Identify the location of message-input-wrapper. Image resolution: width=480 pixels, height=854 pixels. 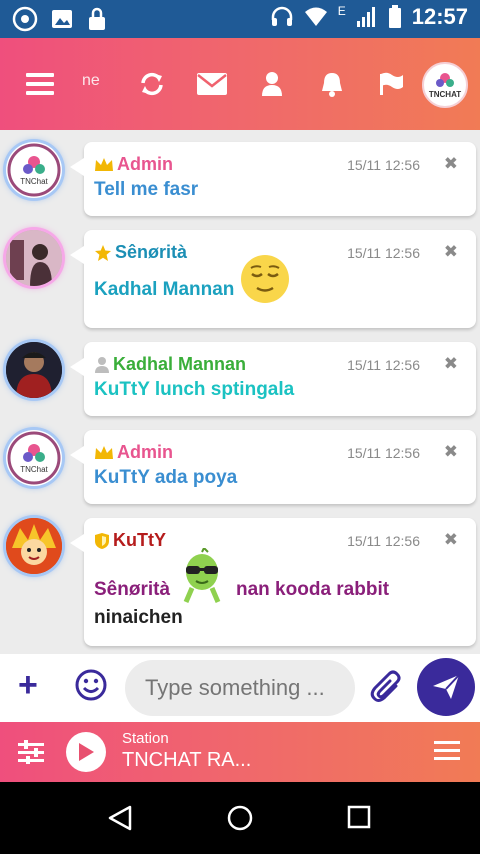
(240, 688).